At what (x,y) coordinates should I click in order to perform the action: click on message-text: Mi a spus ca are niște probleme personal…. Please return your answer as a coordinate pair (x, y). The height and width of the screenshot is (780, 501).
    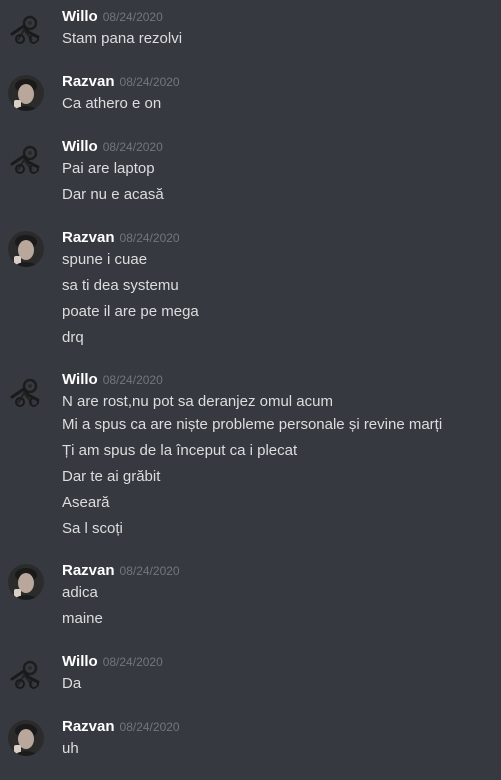
    Looking at the image, I should click on (252, 424).